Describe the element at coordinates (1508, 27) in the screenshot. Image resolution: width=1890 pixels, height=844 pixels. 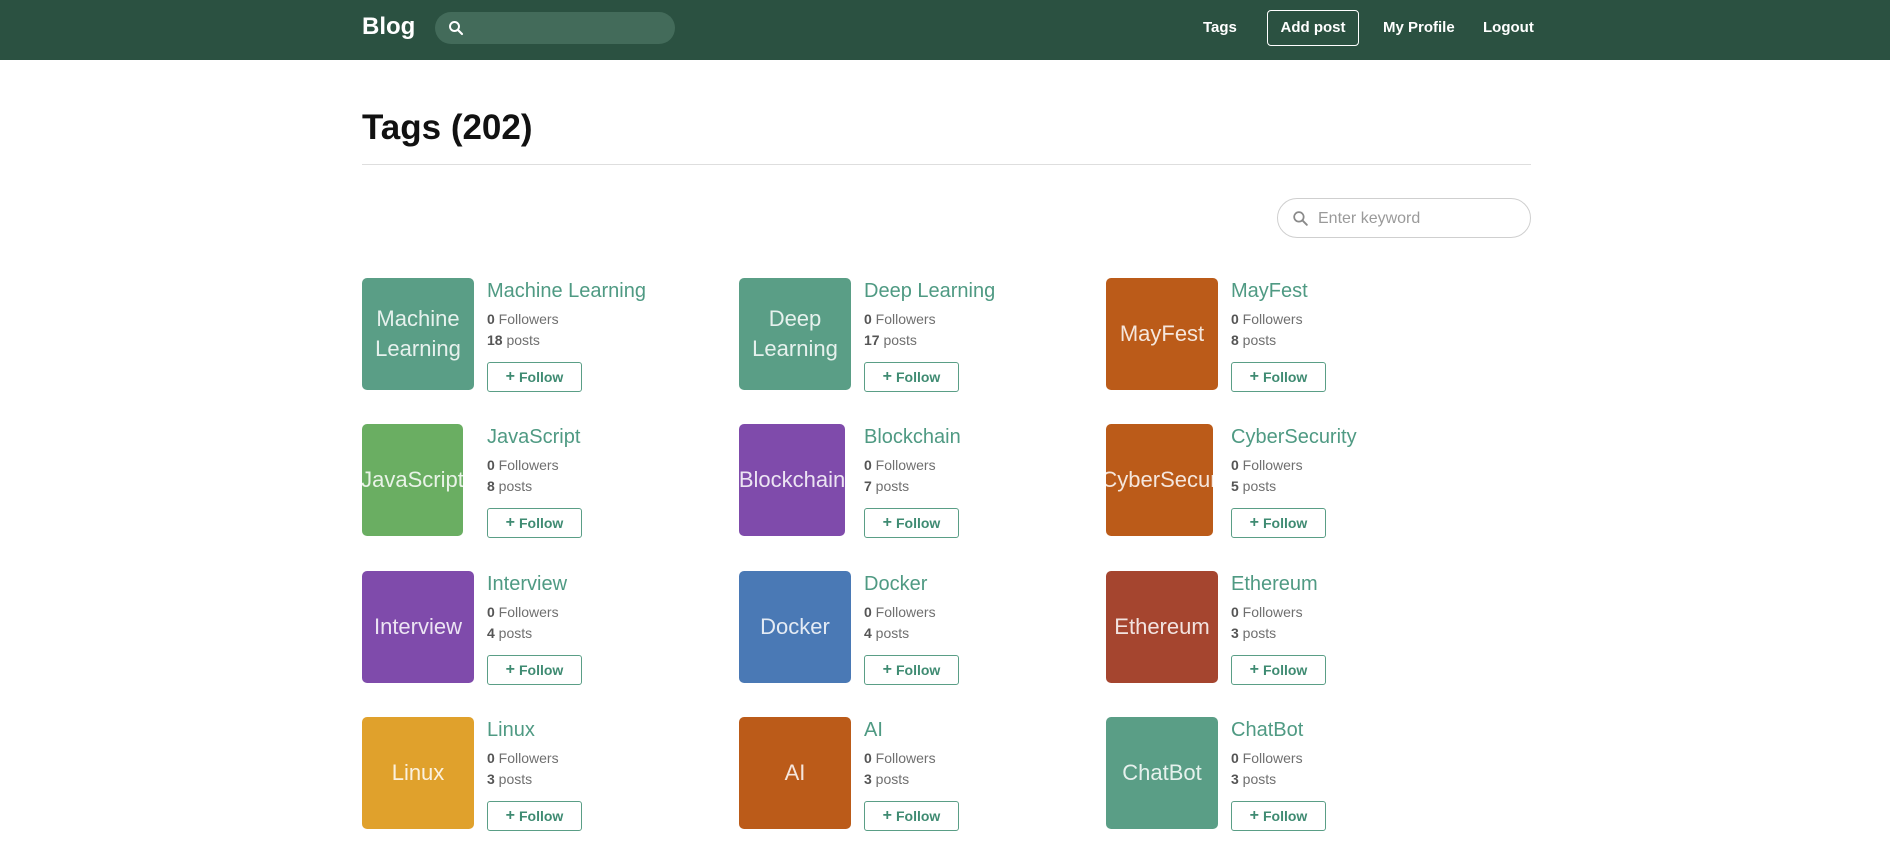
I see `nav-link-logout: Logout` at that location.